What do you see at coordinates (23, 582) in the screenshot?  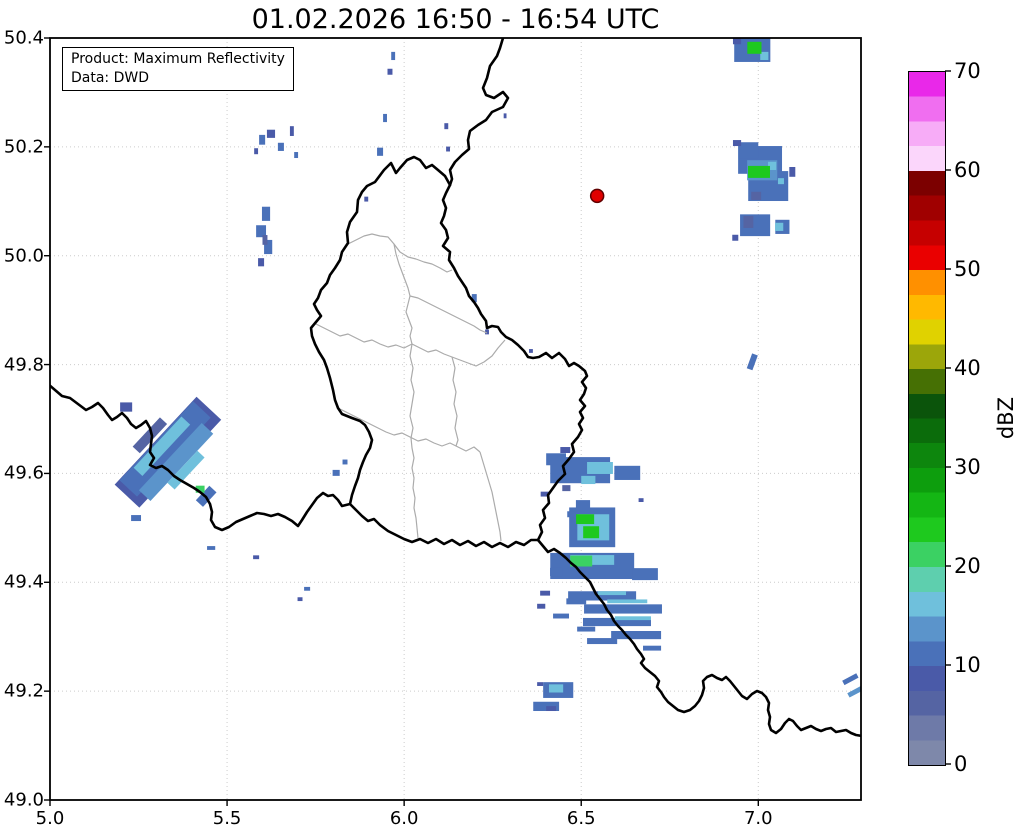 I see `y-tick-label: 49.4` at bounding box center [23, 582].